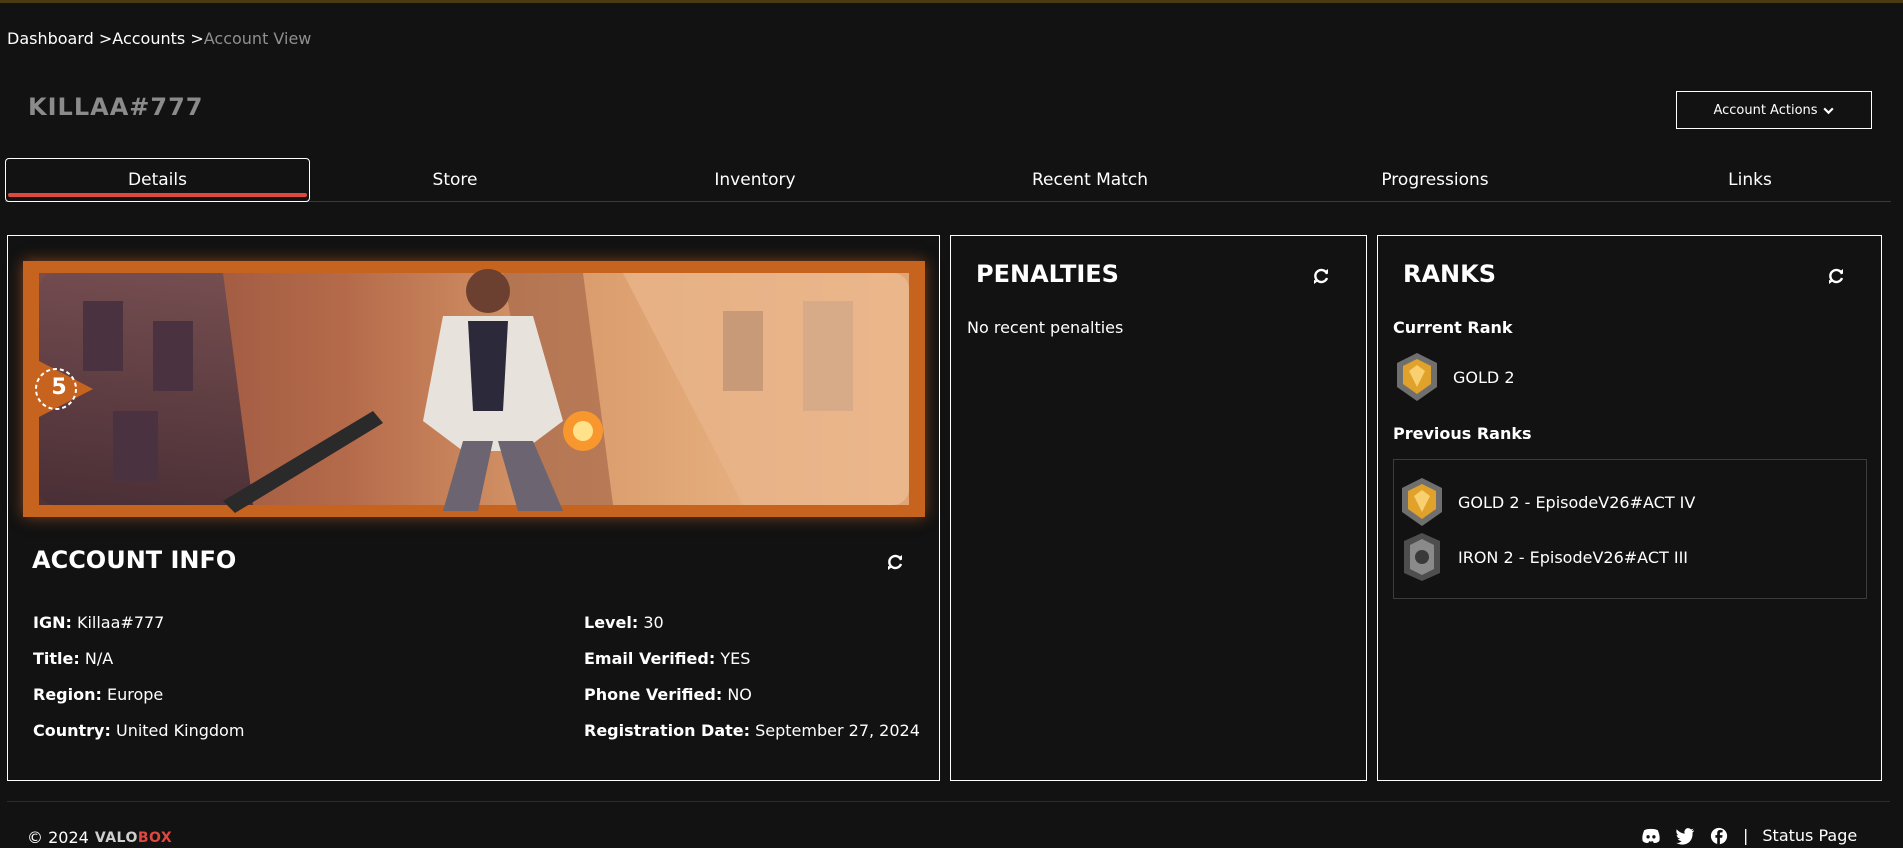 This screenshot has width=1903, height=848. Describe the element at coordinates (1809, 835) in the screenshot. I see `status-page-link: Status Page` at that location.